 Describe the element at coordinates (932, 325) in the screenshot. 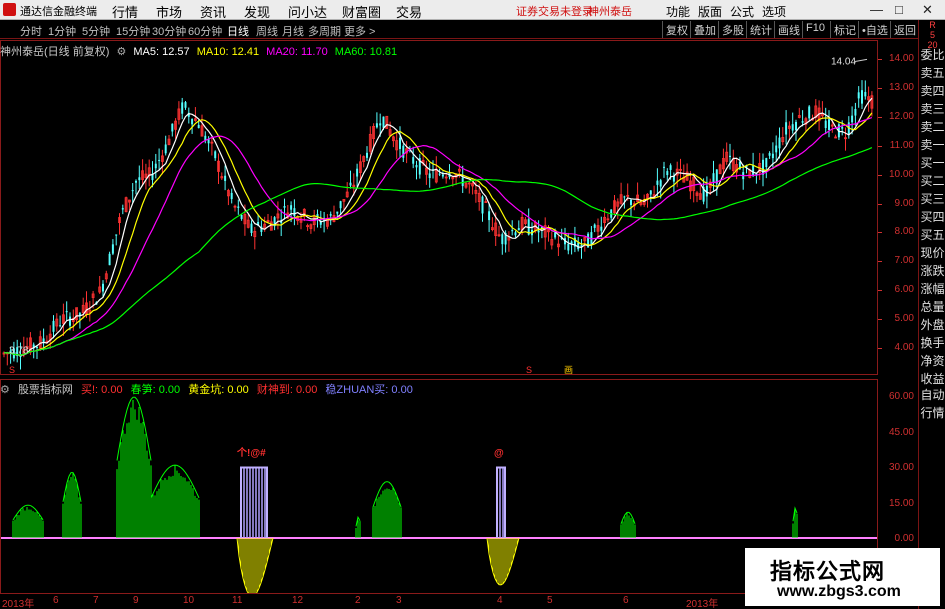

I see `side-item-label: 外盘` at that location.